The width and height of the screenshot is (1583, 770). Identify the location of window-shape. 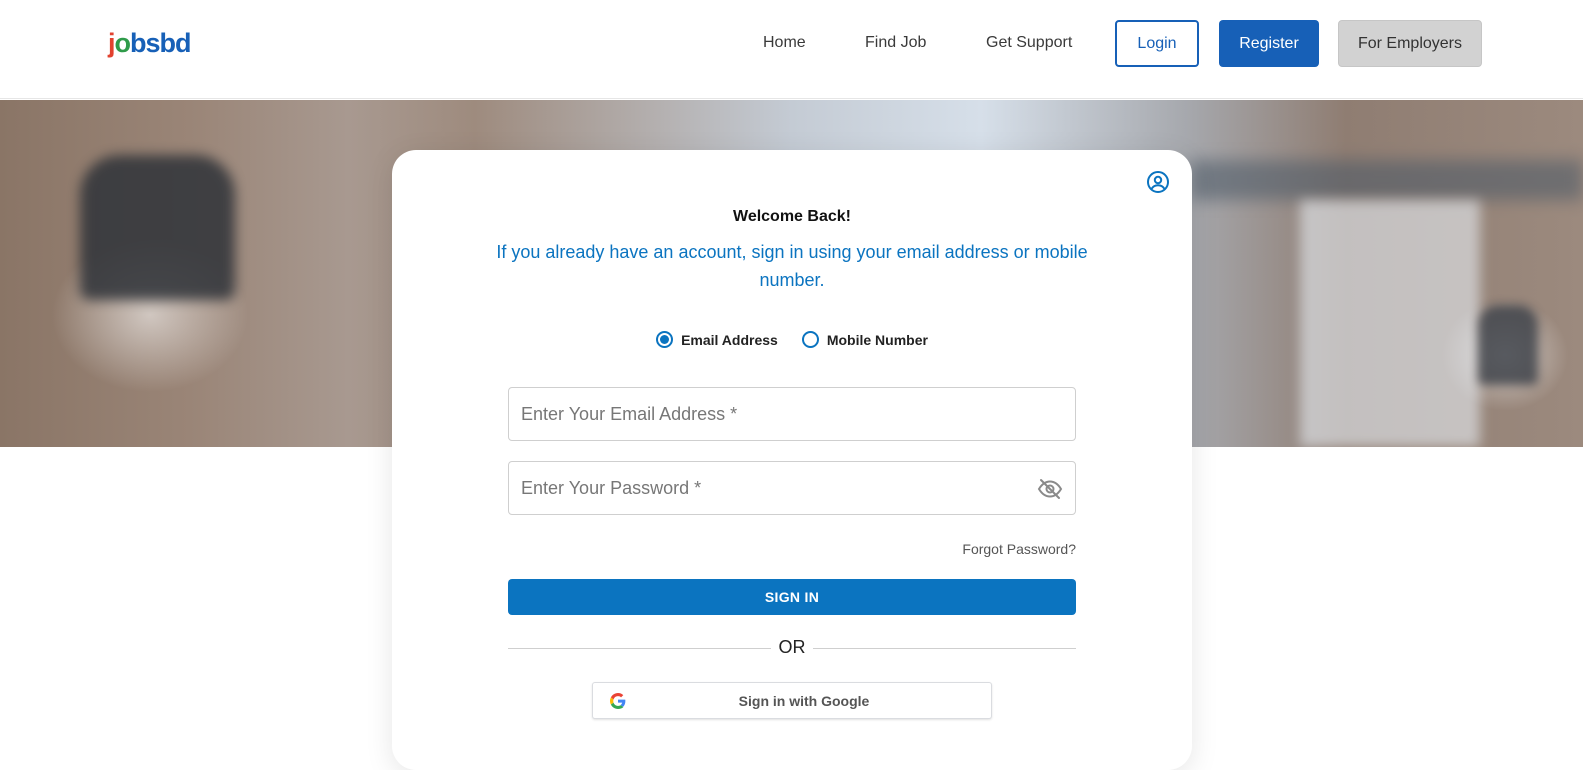
(1390, 323).